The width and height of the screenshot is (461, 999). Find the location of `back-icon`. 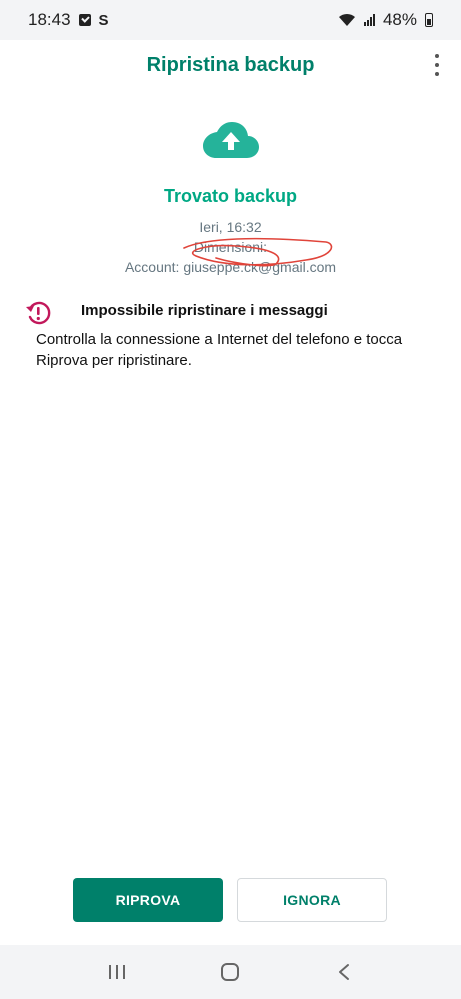

back-icon is located at coordinates (344, 972).